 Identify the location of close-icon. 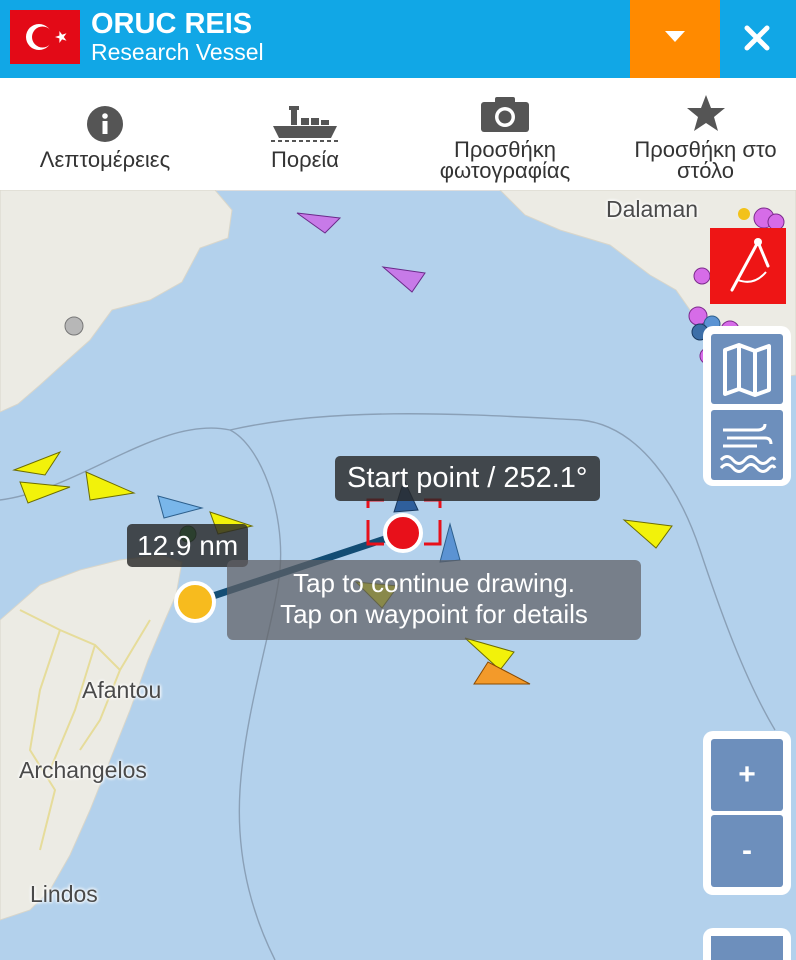
(757, 38).